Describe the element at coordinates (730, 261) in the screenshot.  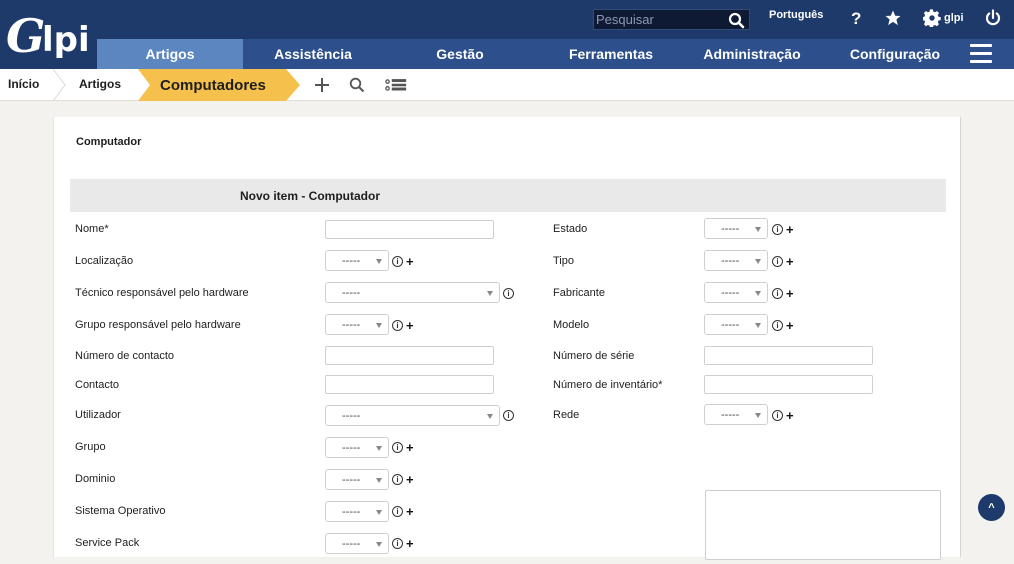
I see `type-value: -----` at that location.